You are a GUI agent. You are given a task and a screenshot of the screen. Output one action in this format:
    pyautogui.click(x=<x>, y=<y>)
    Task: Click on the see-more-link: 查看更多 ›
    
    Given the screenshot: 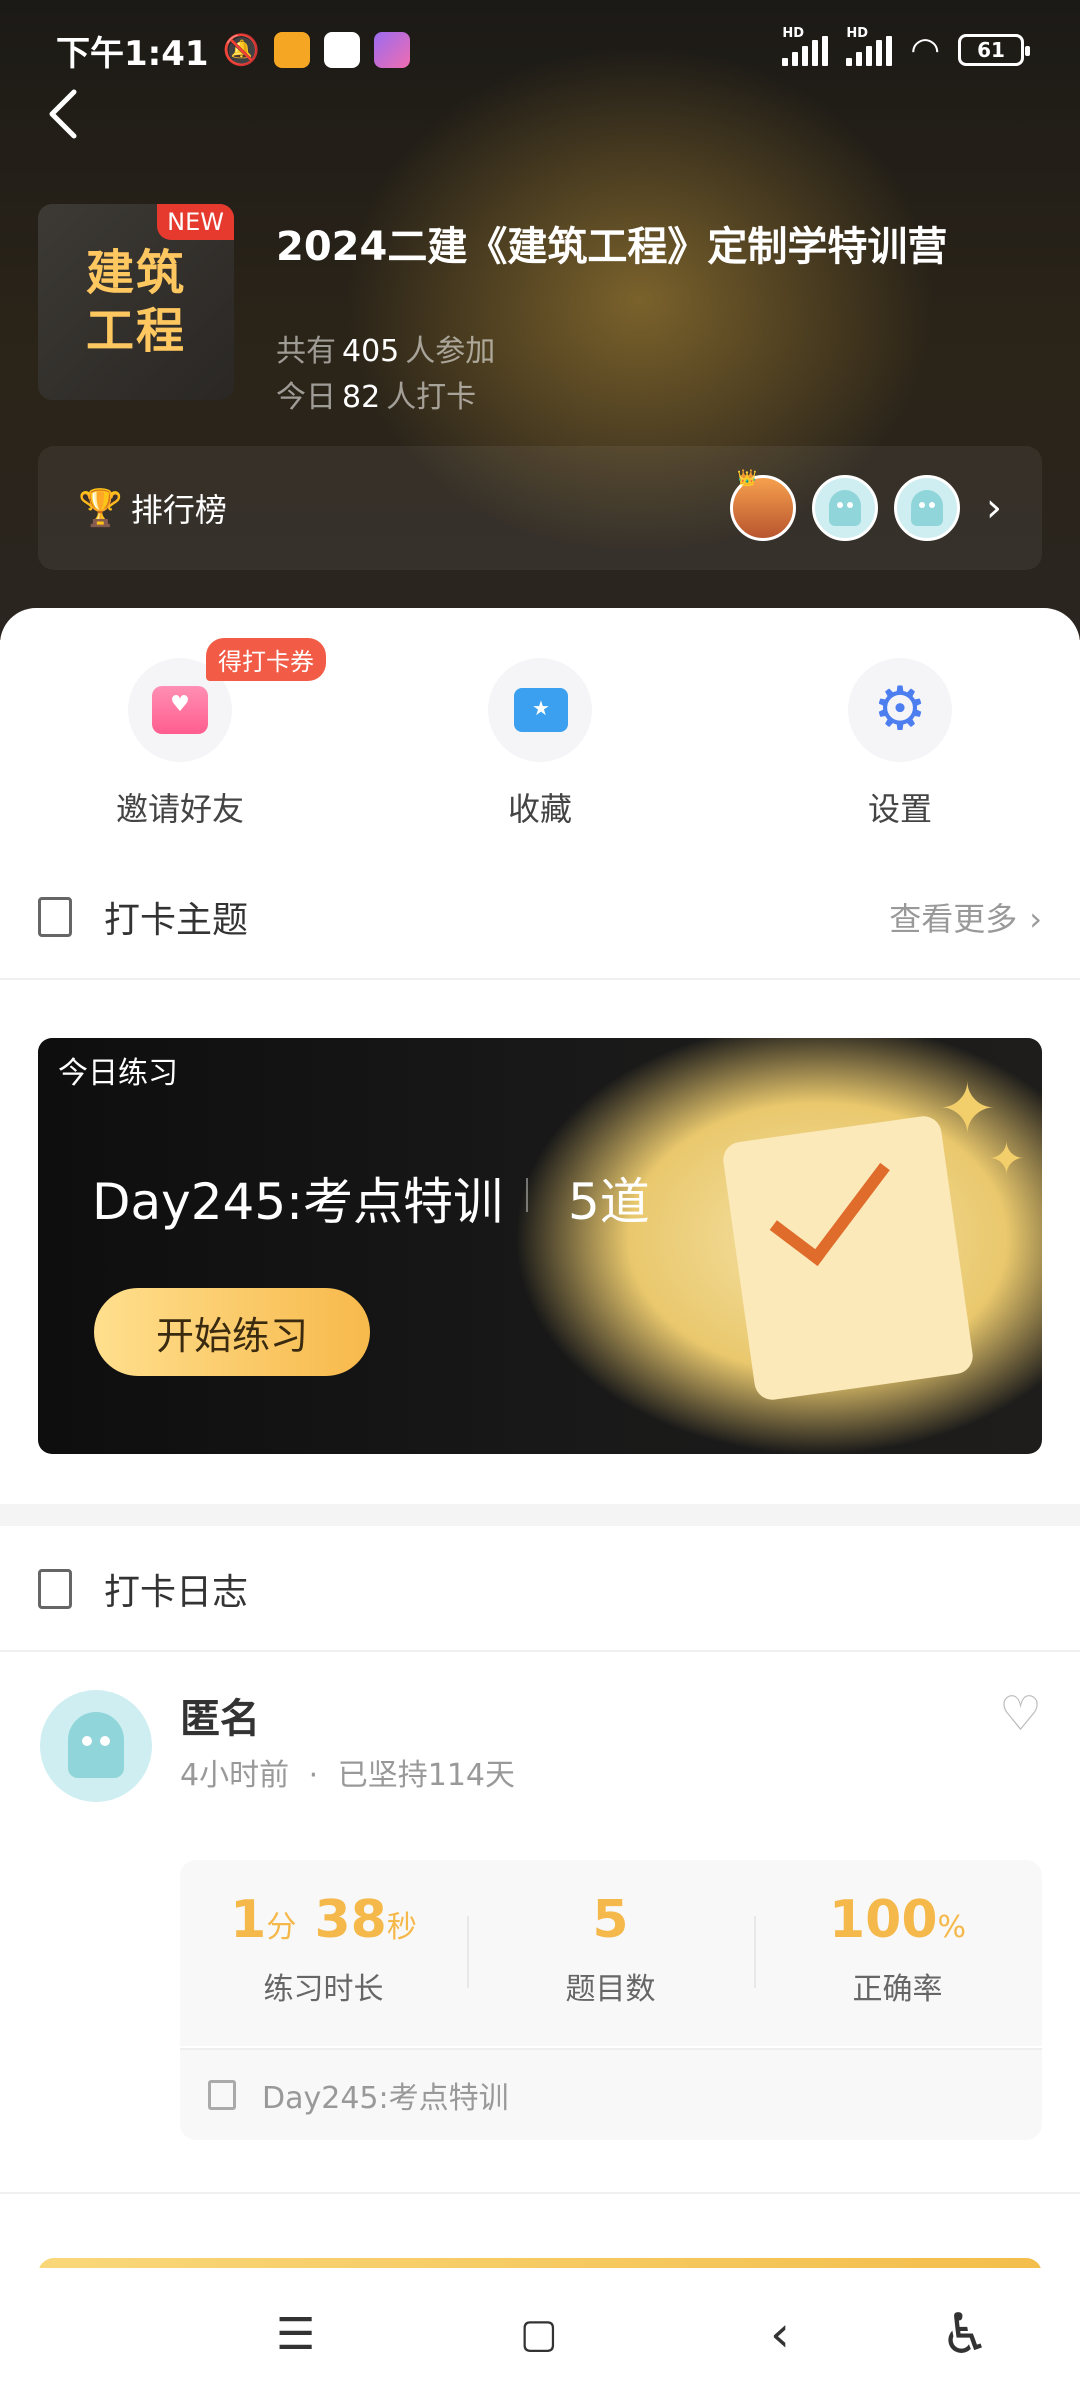 What is the action you would take?
    pyautogui.click(x=959, y=917)
    